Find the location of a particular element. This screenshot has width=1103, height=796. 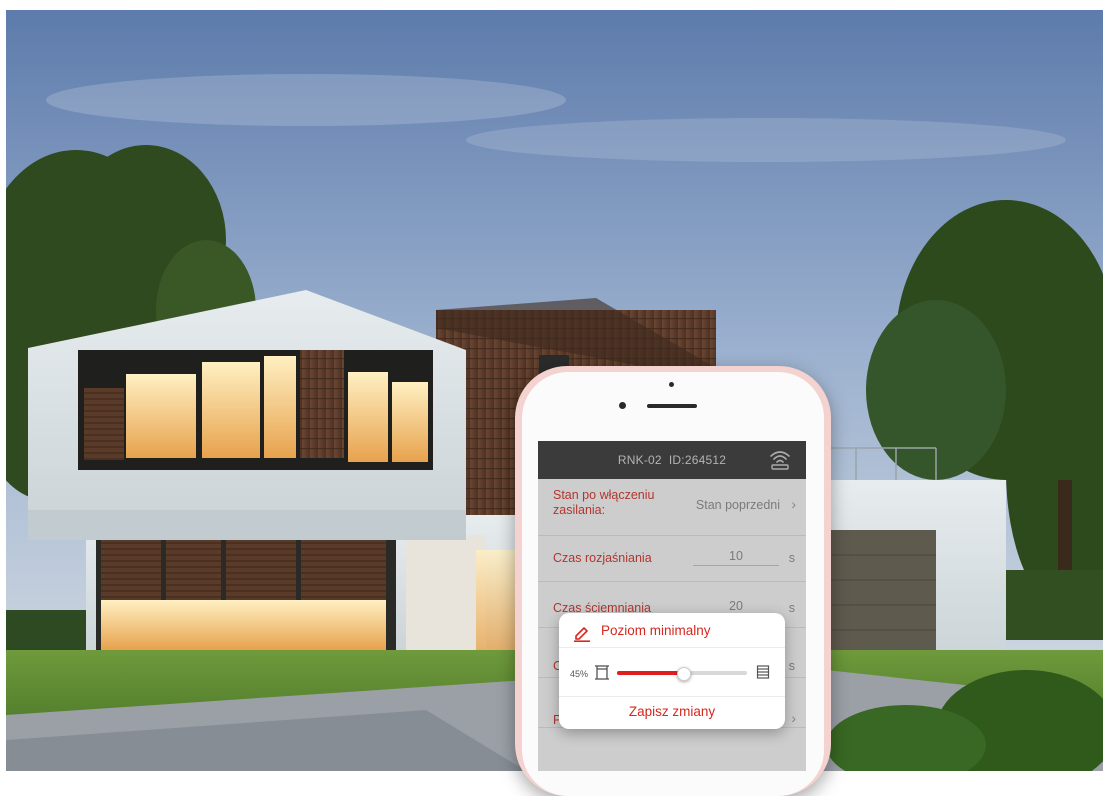

minimum-level-slider is located at coordinates (682, 674).